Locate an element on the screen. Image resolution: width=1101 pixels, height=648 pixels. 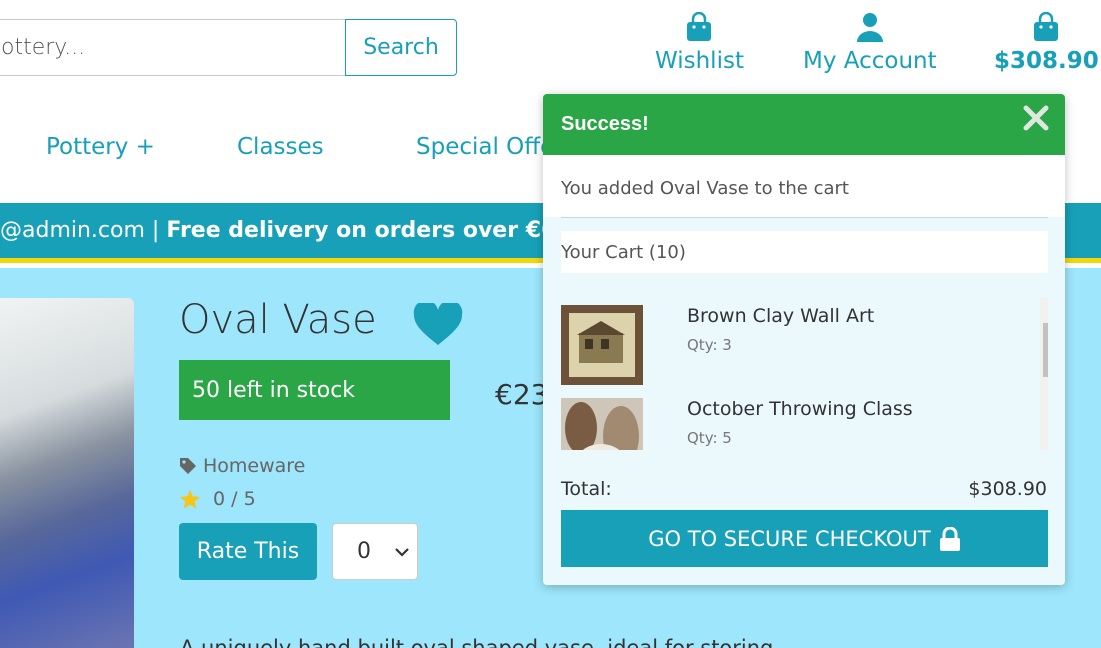
cart-link: $308.90 is located at coordinates (1046, 43).